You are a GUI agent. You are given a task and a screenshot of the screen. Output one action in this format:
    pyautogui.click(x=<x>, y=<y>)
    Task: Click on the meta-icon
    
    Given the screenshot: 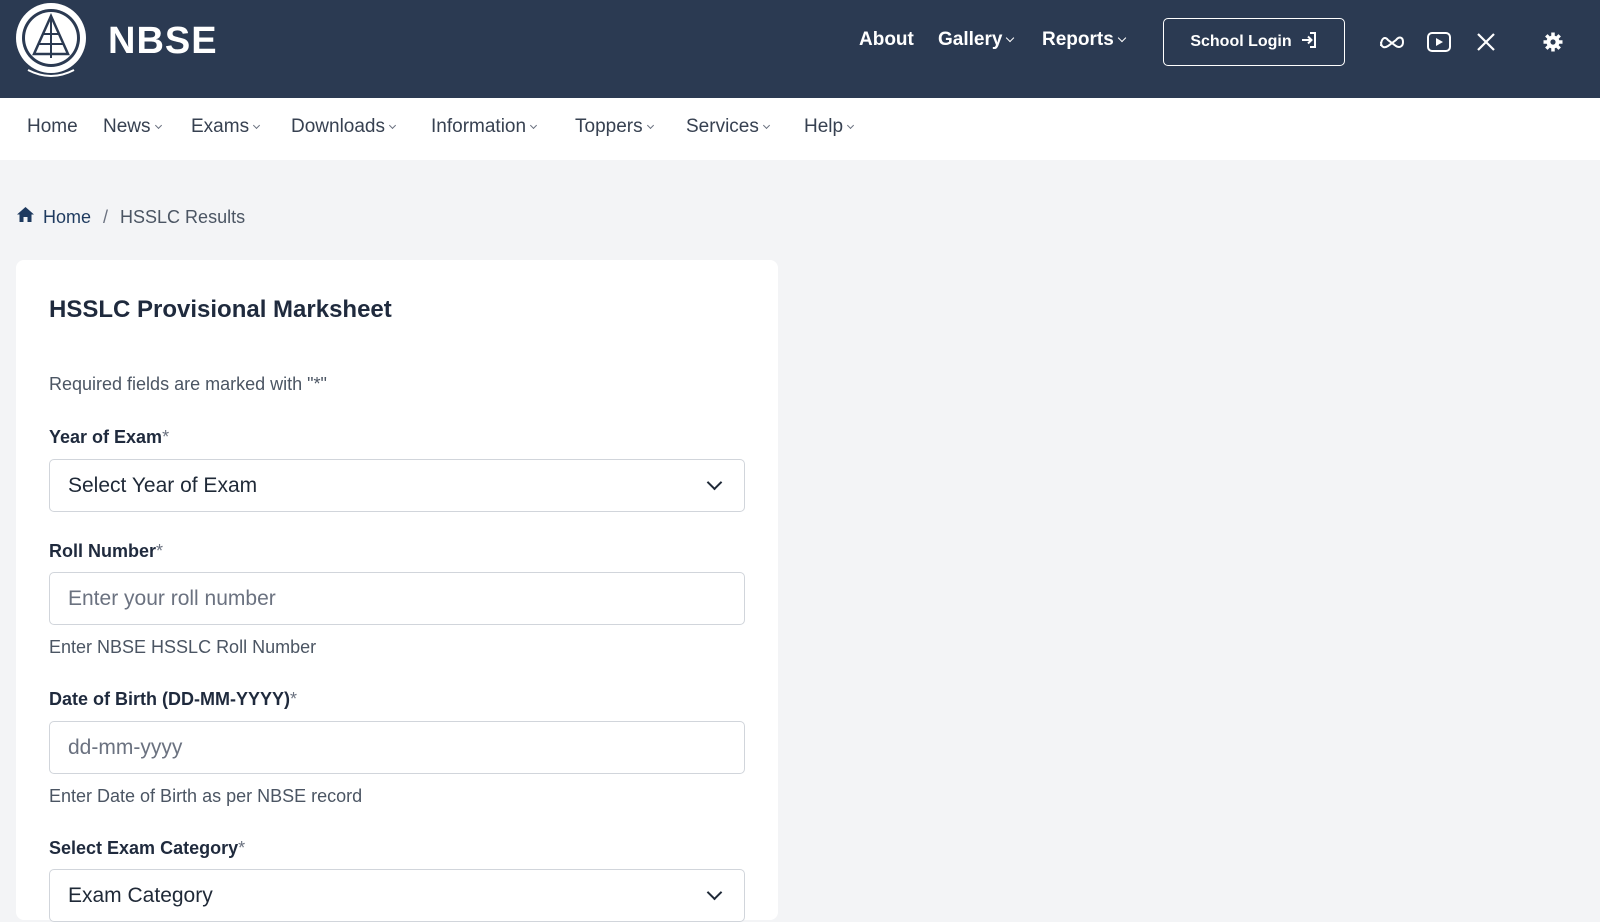 What is the action you would take?
    pyautogui.click(x=1392, y=42)
    